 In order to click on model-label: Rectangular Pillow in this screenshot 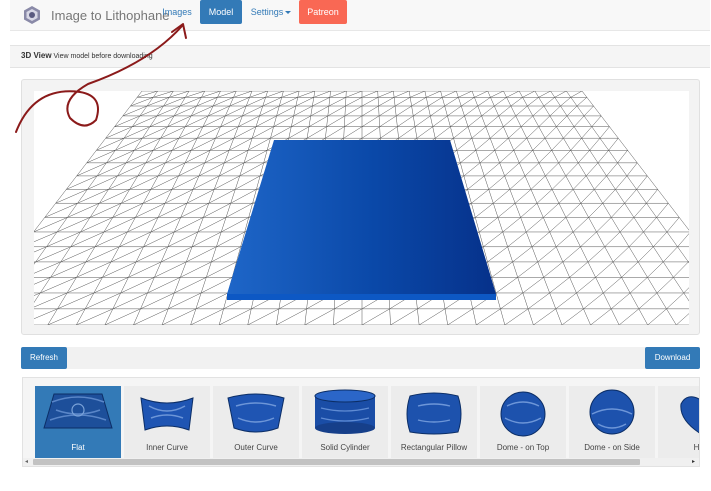, I will do `click(434, 447)`.